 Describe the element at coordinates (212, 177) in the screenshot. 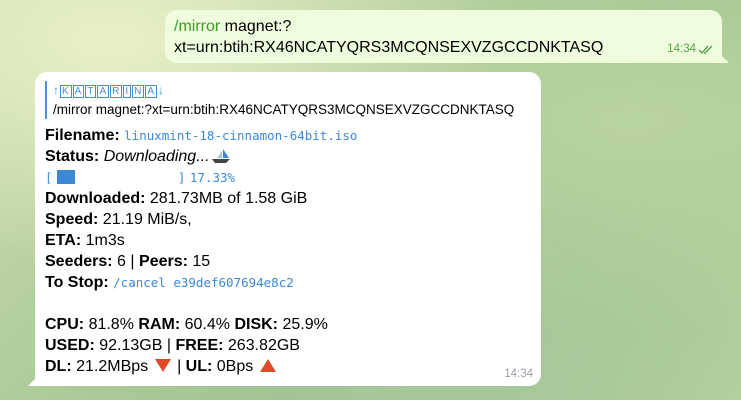

I see `progress-percent: 17.33%` at that location.